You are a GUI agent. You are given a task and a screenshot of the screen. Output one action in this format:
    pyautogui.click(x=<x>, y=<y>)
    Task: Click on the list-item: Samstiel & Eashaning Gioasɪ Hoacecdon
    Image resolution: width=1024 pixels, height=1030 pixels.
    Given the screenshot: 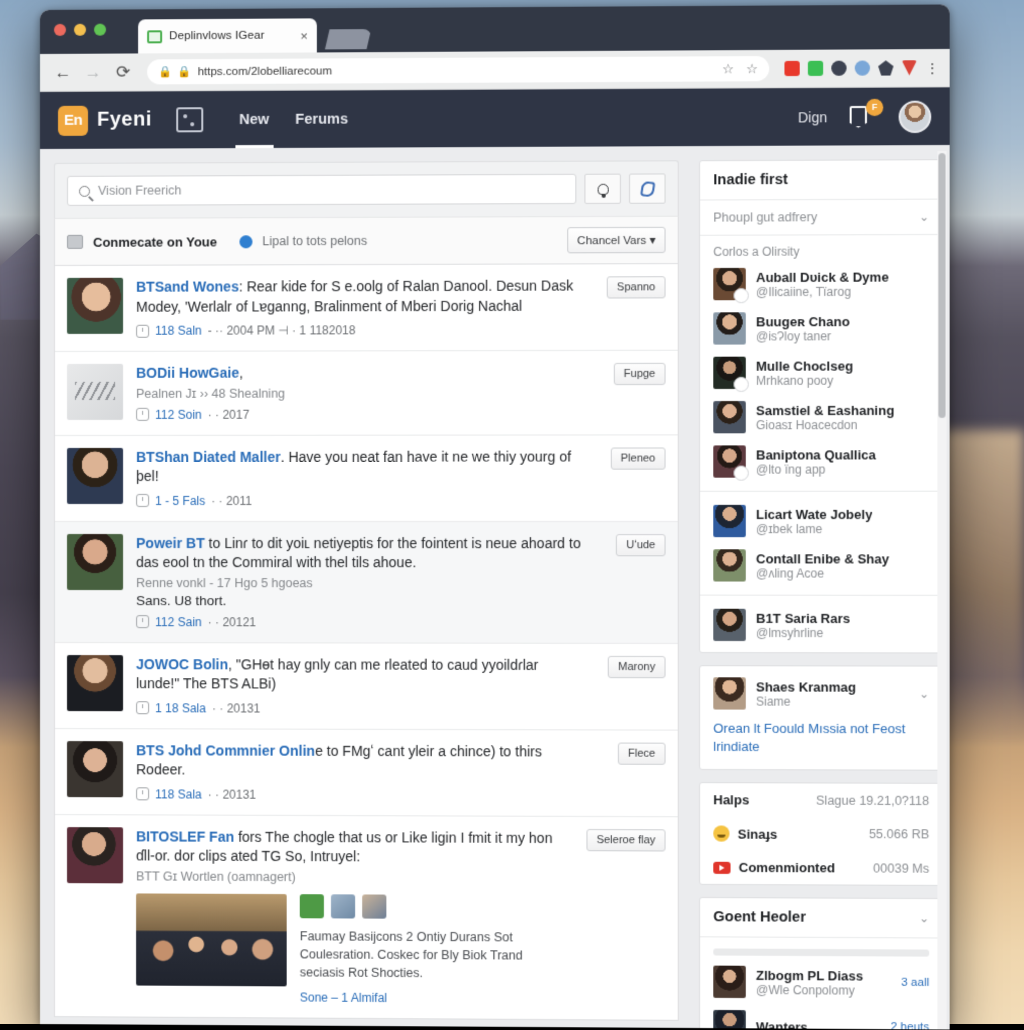 What is the action you would take?
    pyautogui.click(x=821, y=417)
    